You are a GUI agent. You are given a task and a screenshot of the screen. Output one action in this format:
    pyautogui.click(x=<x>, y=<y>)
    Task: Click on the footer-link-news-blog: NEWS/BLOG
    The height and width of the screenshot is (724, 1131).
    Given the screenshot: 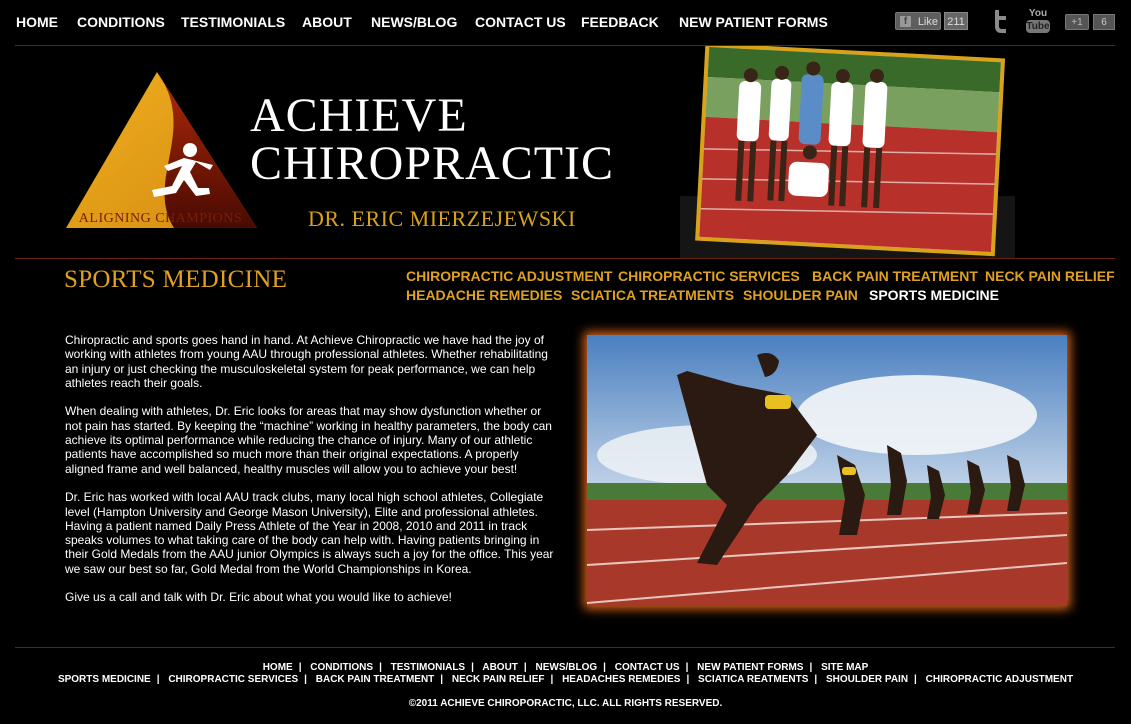 What is the action you would take?
    pyautogui.click(x=567, y=667)
    